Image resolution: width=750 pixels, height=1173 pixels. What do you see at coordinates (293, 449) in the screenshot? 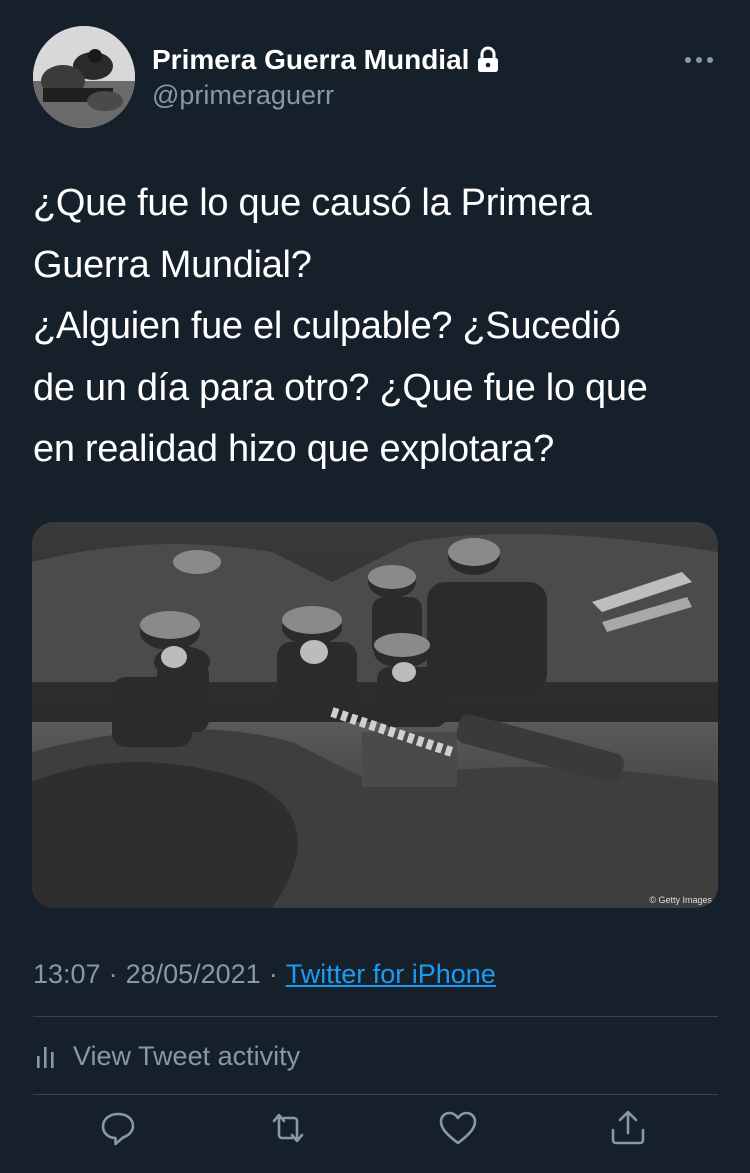
I see `tweet-text-line: en realidad hizo que explotara?` at bounding box center [293, 449].